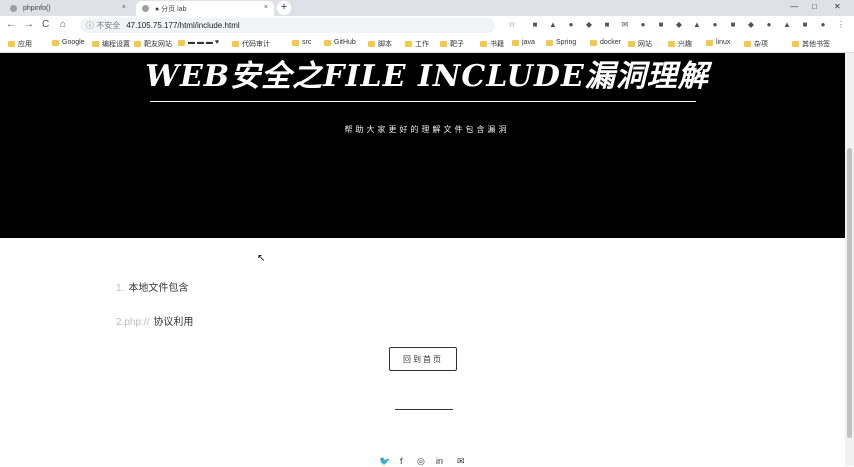  What do you see at coordinates (841, 25) in the screenshot?
I see `menu-icon: ⋮` at bounding box center [841, 25].